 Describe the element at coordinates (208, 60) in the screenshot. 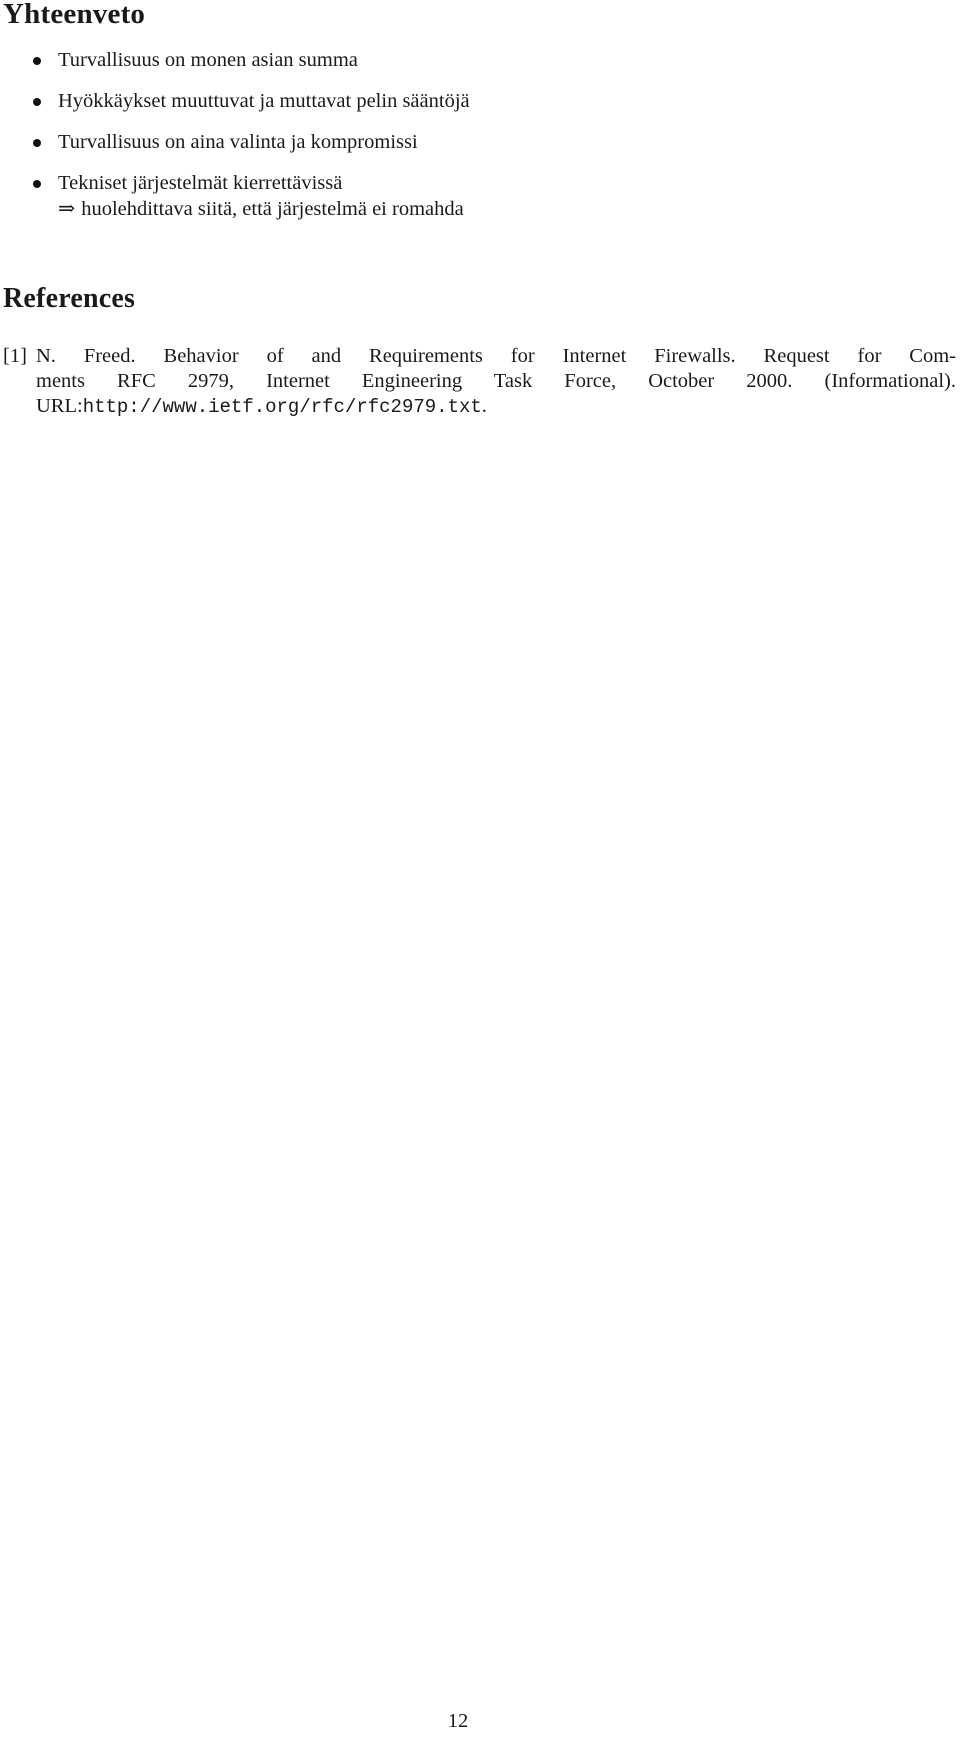

I see `bullet-text: Turvallisuus on monen asian summa` at that location.